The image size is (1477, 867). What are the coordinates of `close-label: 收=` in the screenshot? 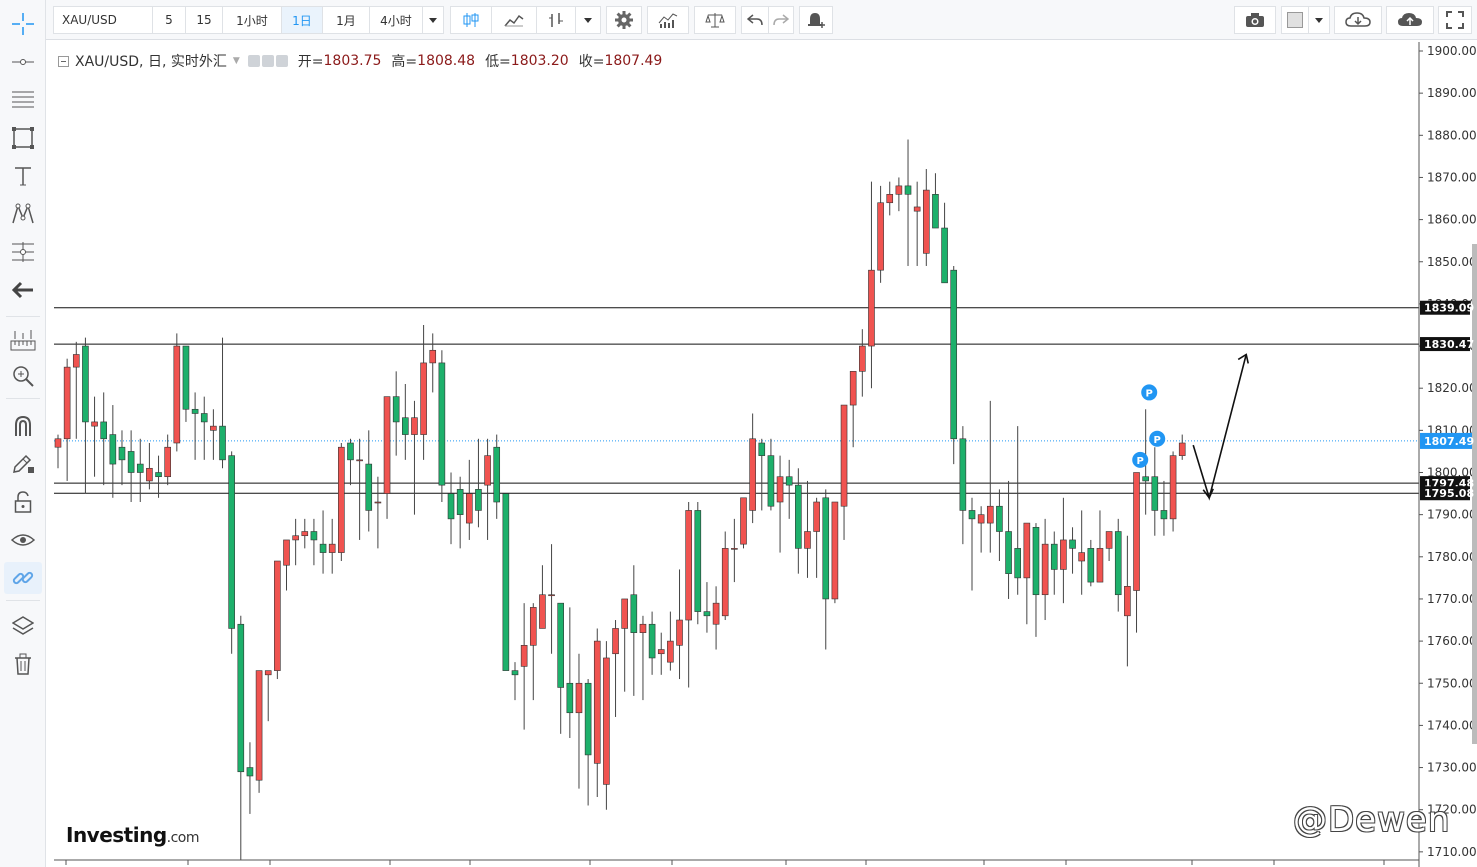 It's located at (591, 62).